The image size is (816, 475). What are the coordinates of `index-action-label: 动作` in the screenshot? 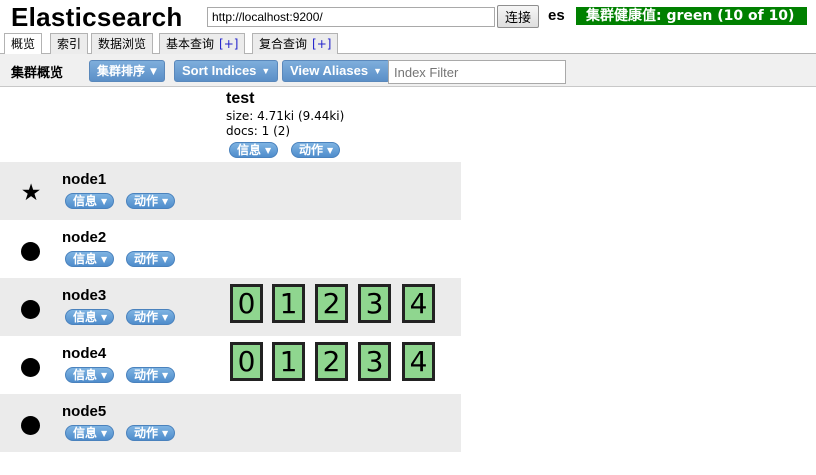 It's located at (311, 150).